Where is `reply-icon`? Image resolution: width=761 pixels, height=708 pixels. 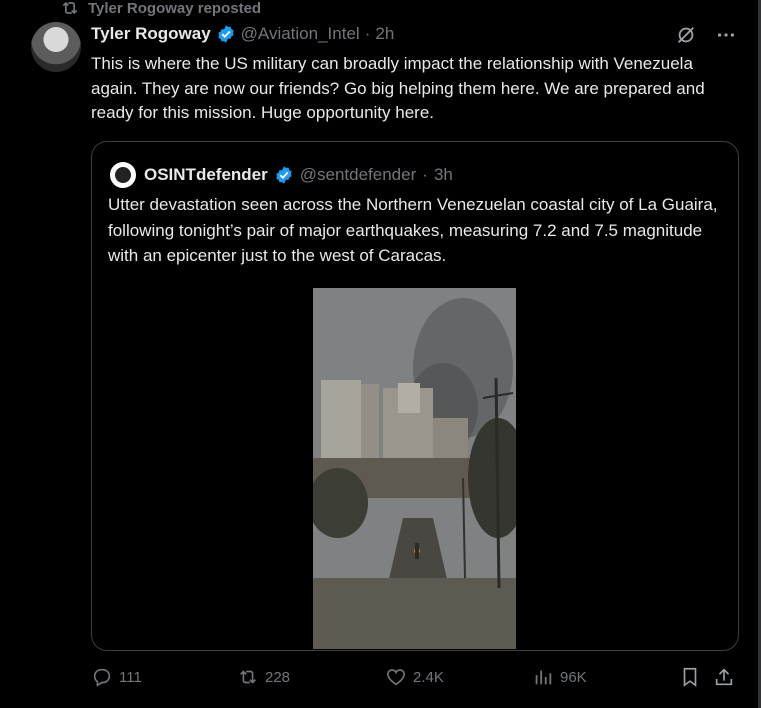
reply-icon is located at coordinates (102, 677).